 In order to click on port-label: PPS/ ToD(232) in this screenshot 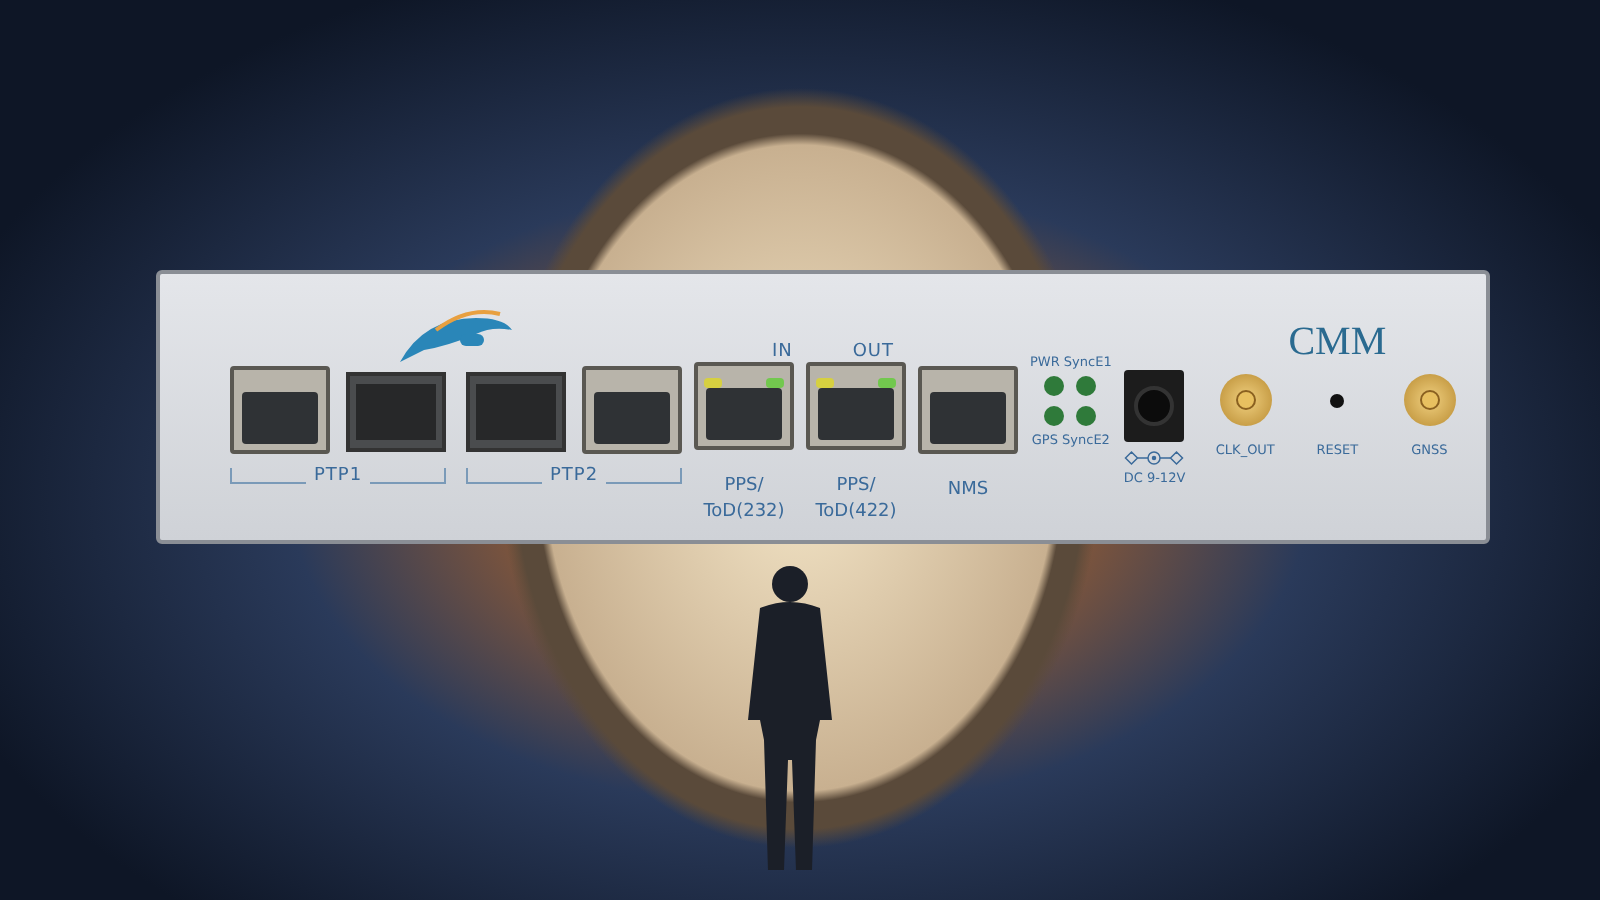, I will do `click(744, 500)`.